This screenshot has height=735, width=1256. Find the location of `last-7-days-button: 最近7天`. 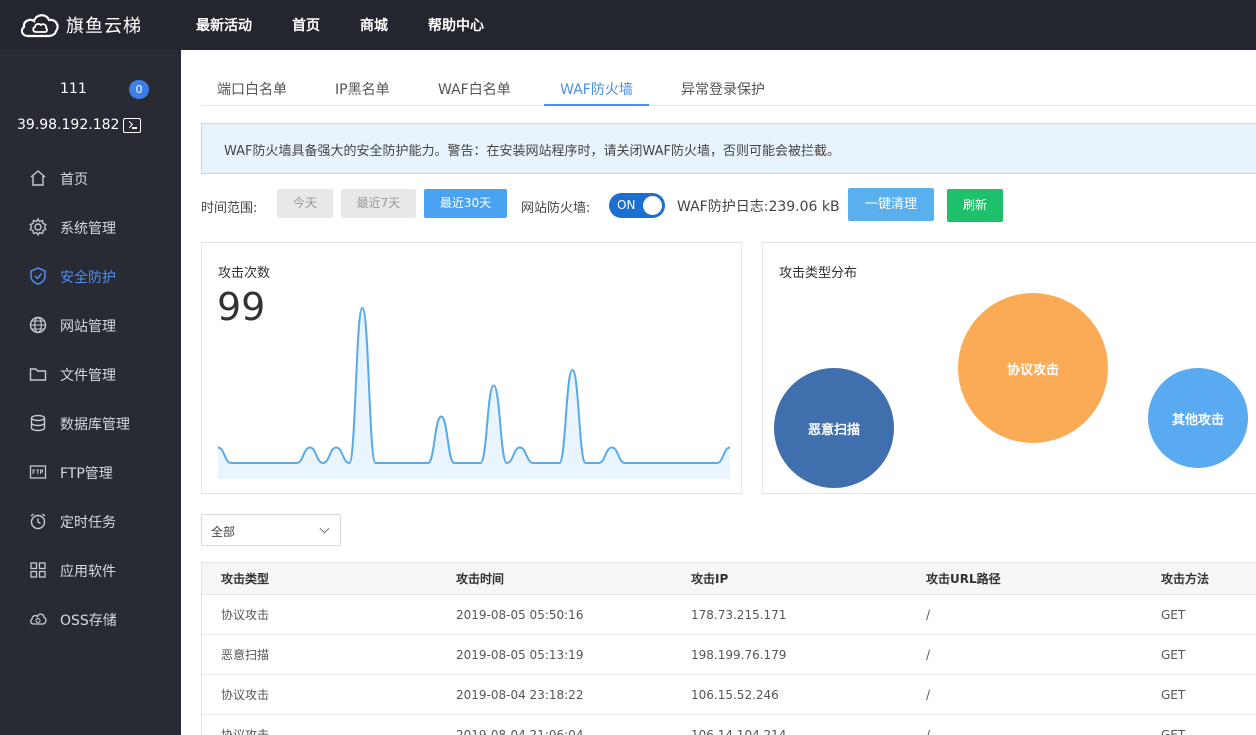

last-7-days-button: 最近7天 is located at coordinates (378, 203).